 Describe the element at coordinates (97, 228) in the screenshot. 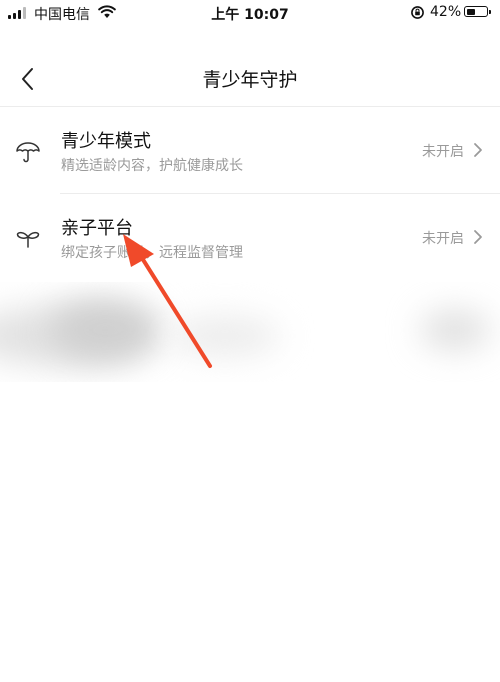

I see `list-item-title: 亲子平台` at that location.